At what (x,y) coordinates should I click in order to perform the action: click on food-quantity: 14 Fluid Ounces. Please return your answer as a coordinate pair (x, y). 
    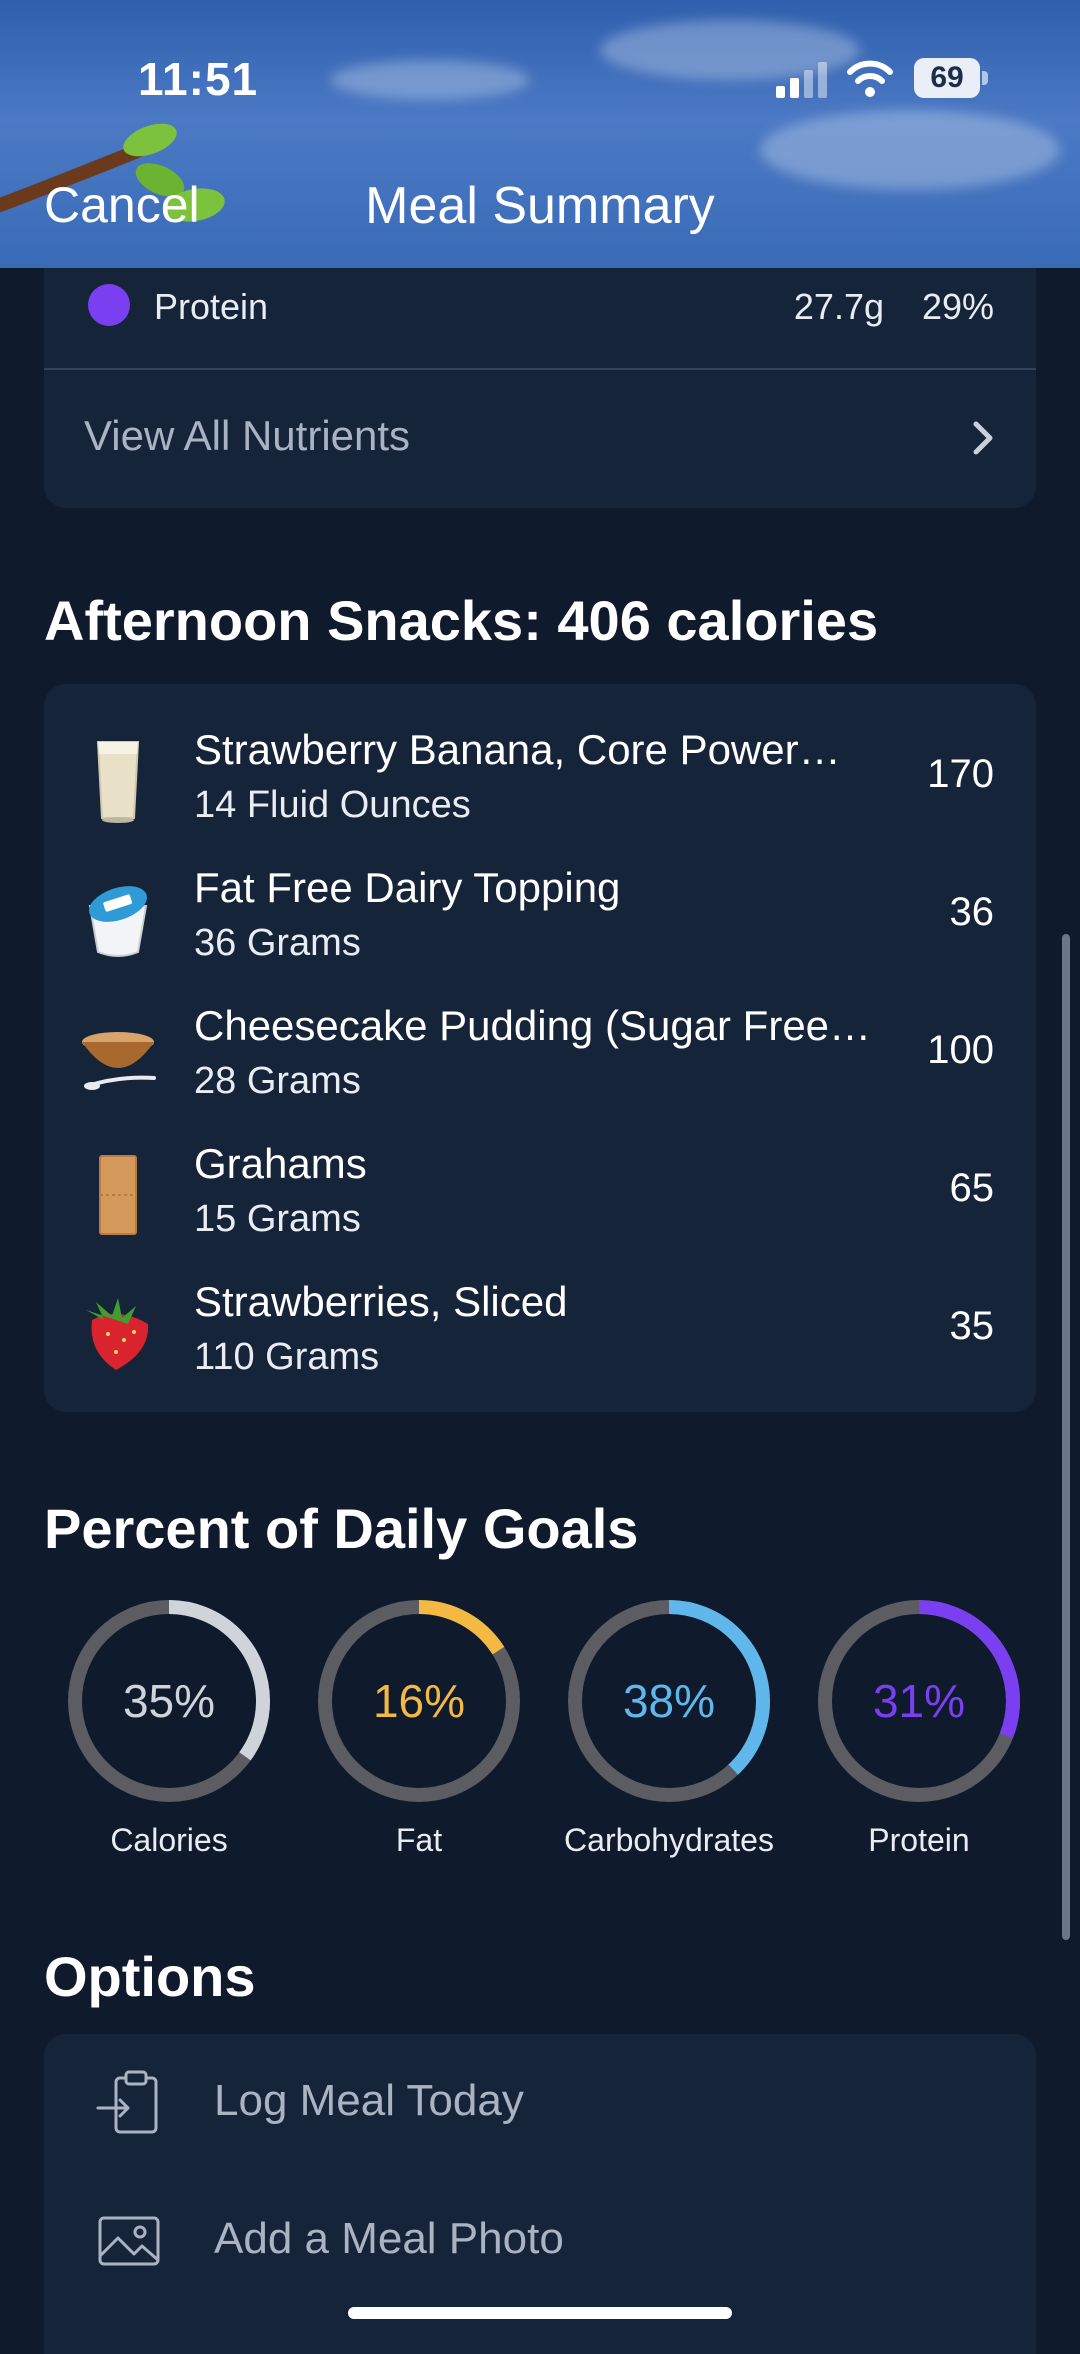
    Looking at the image, I should click on (332, 805).